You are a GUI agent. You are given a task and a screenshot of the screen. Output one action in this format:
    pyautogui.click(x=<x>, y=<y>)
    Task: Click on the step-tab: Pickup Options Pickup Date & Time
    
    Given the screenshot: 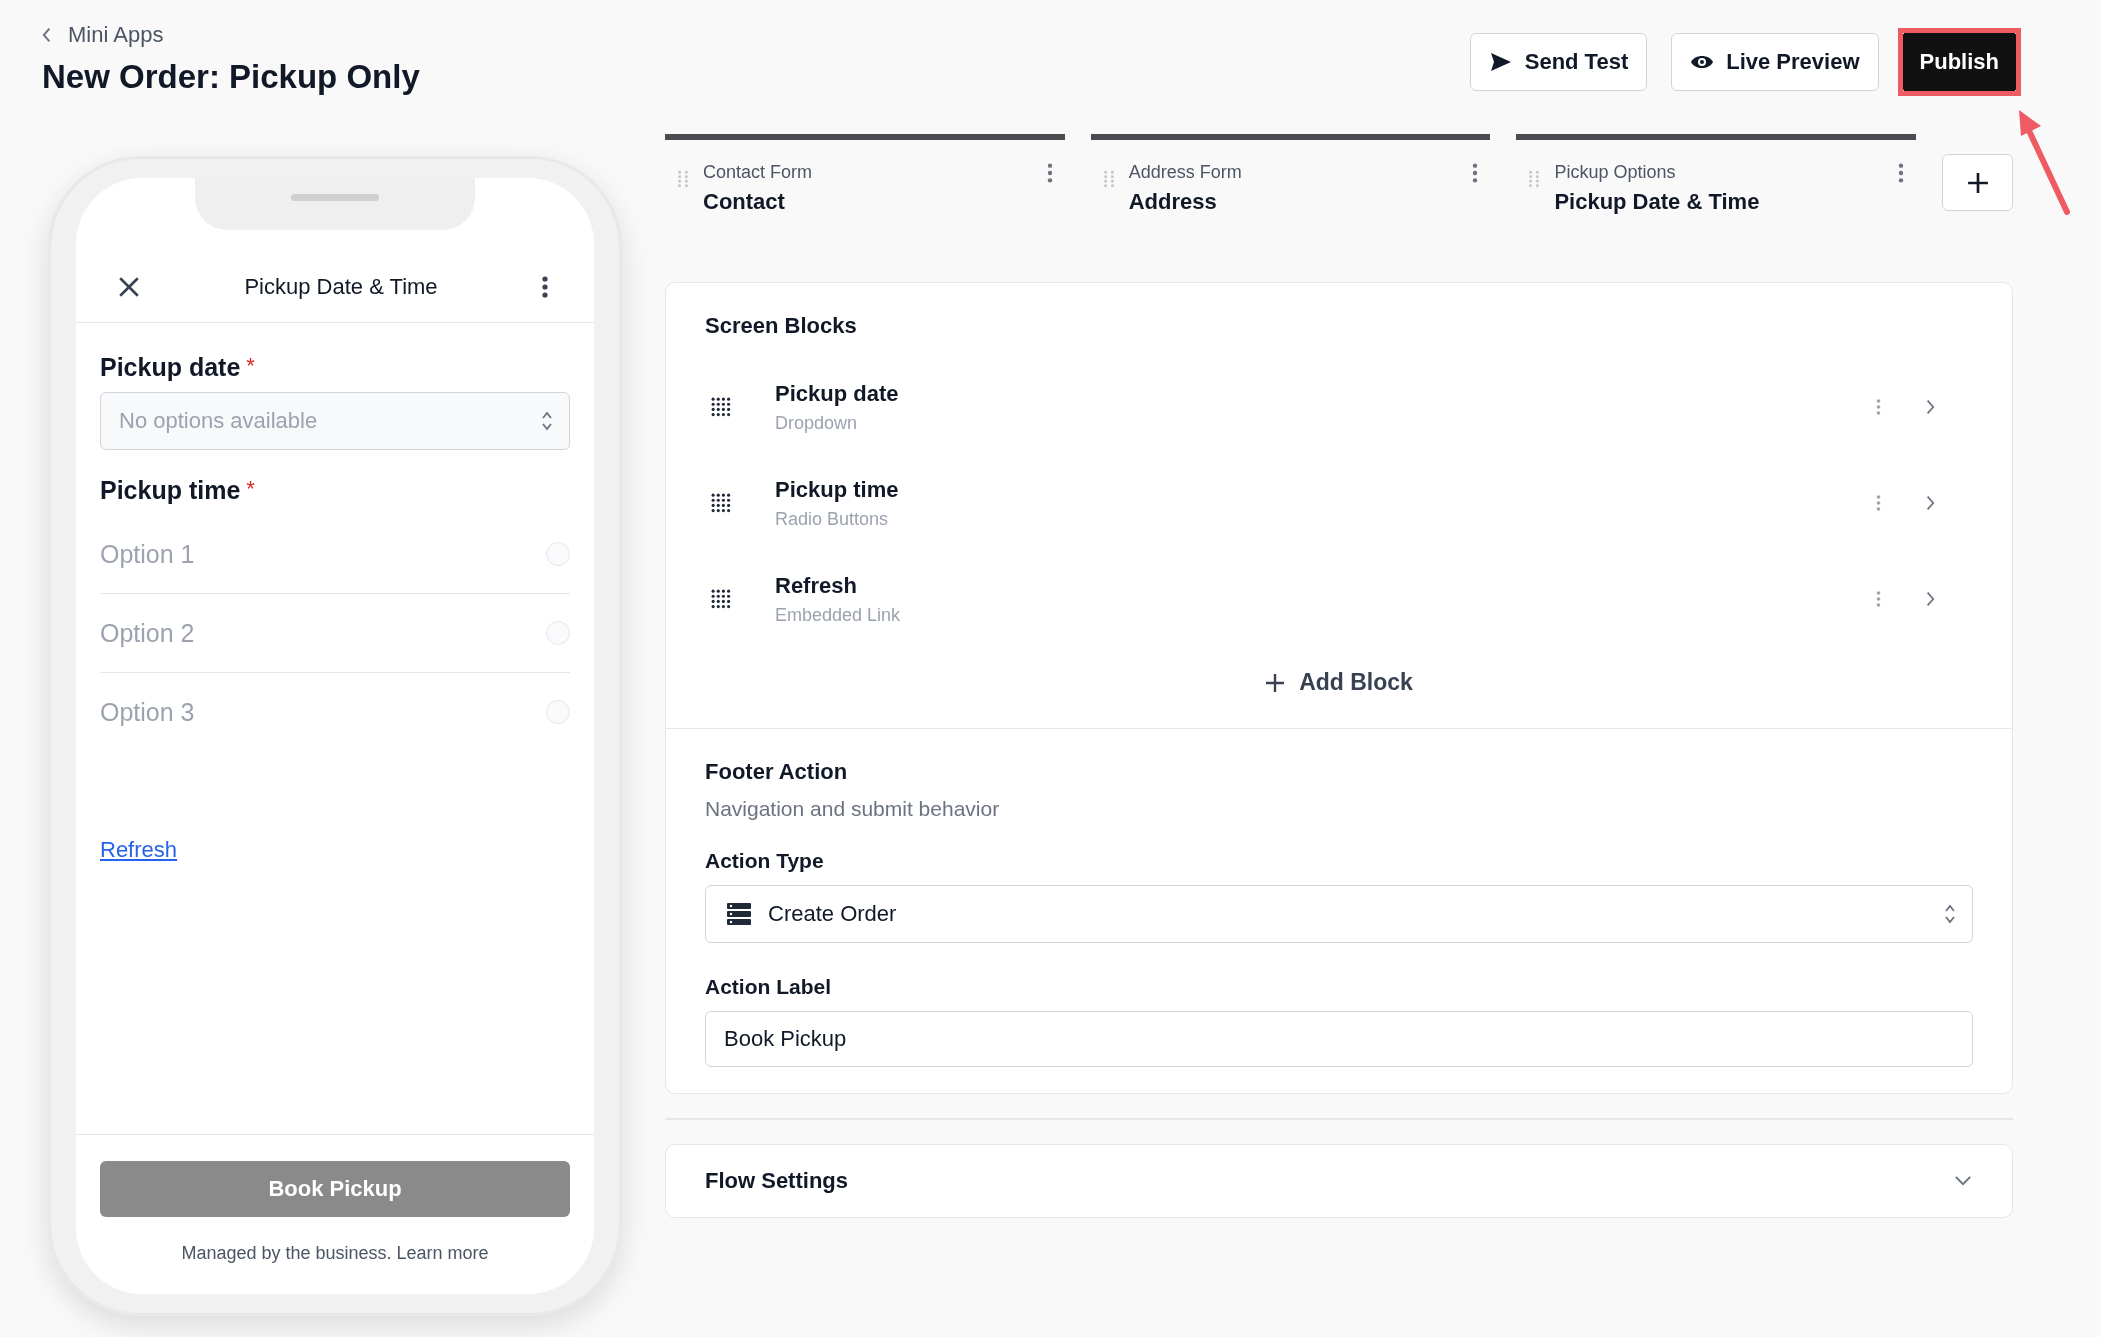 What is the action you would take?
    pyautogui.click(x=1716, y=179)
    